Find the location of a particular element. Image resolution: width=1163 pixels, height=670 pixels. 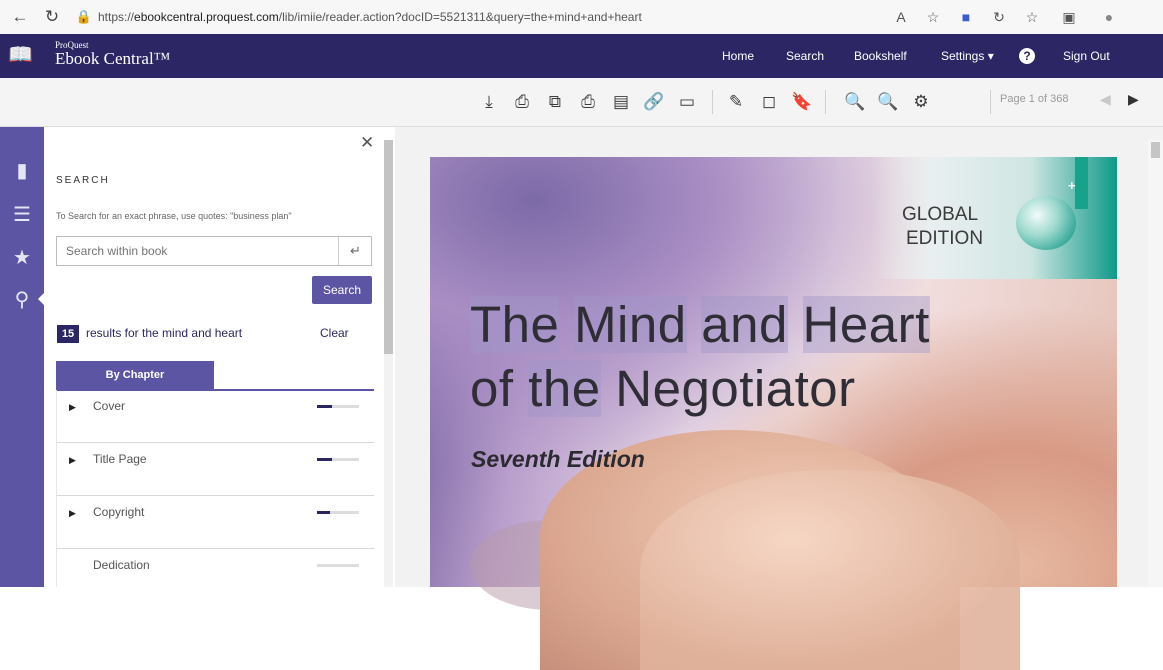

favorite-star-icon: ☆ is located at coordinates (933, 17).